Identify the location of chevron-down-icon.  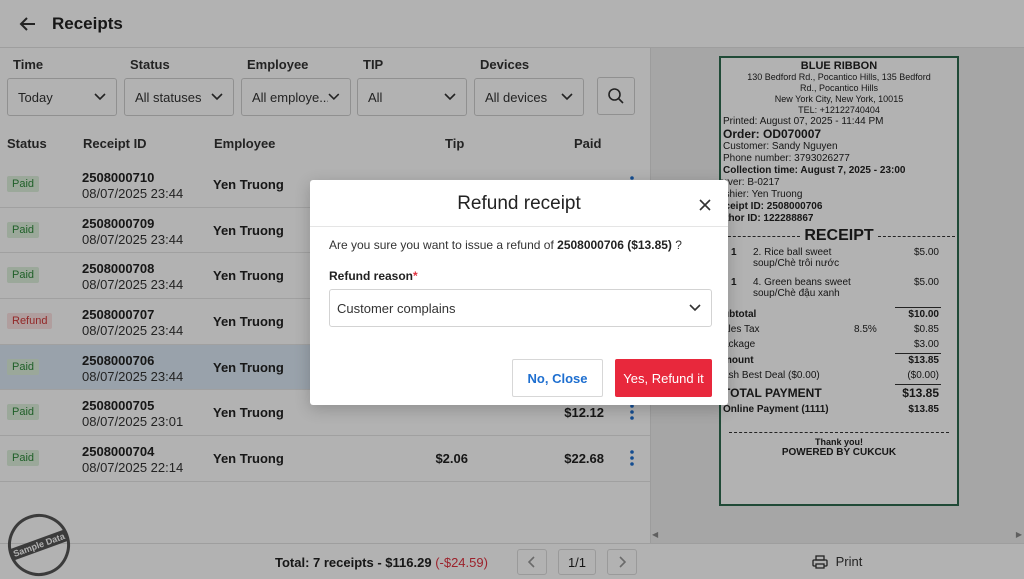
(695, 308).